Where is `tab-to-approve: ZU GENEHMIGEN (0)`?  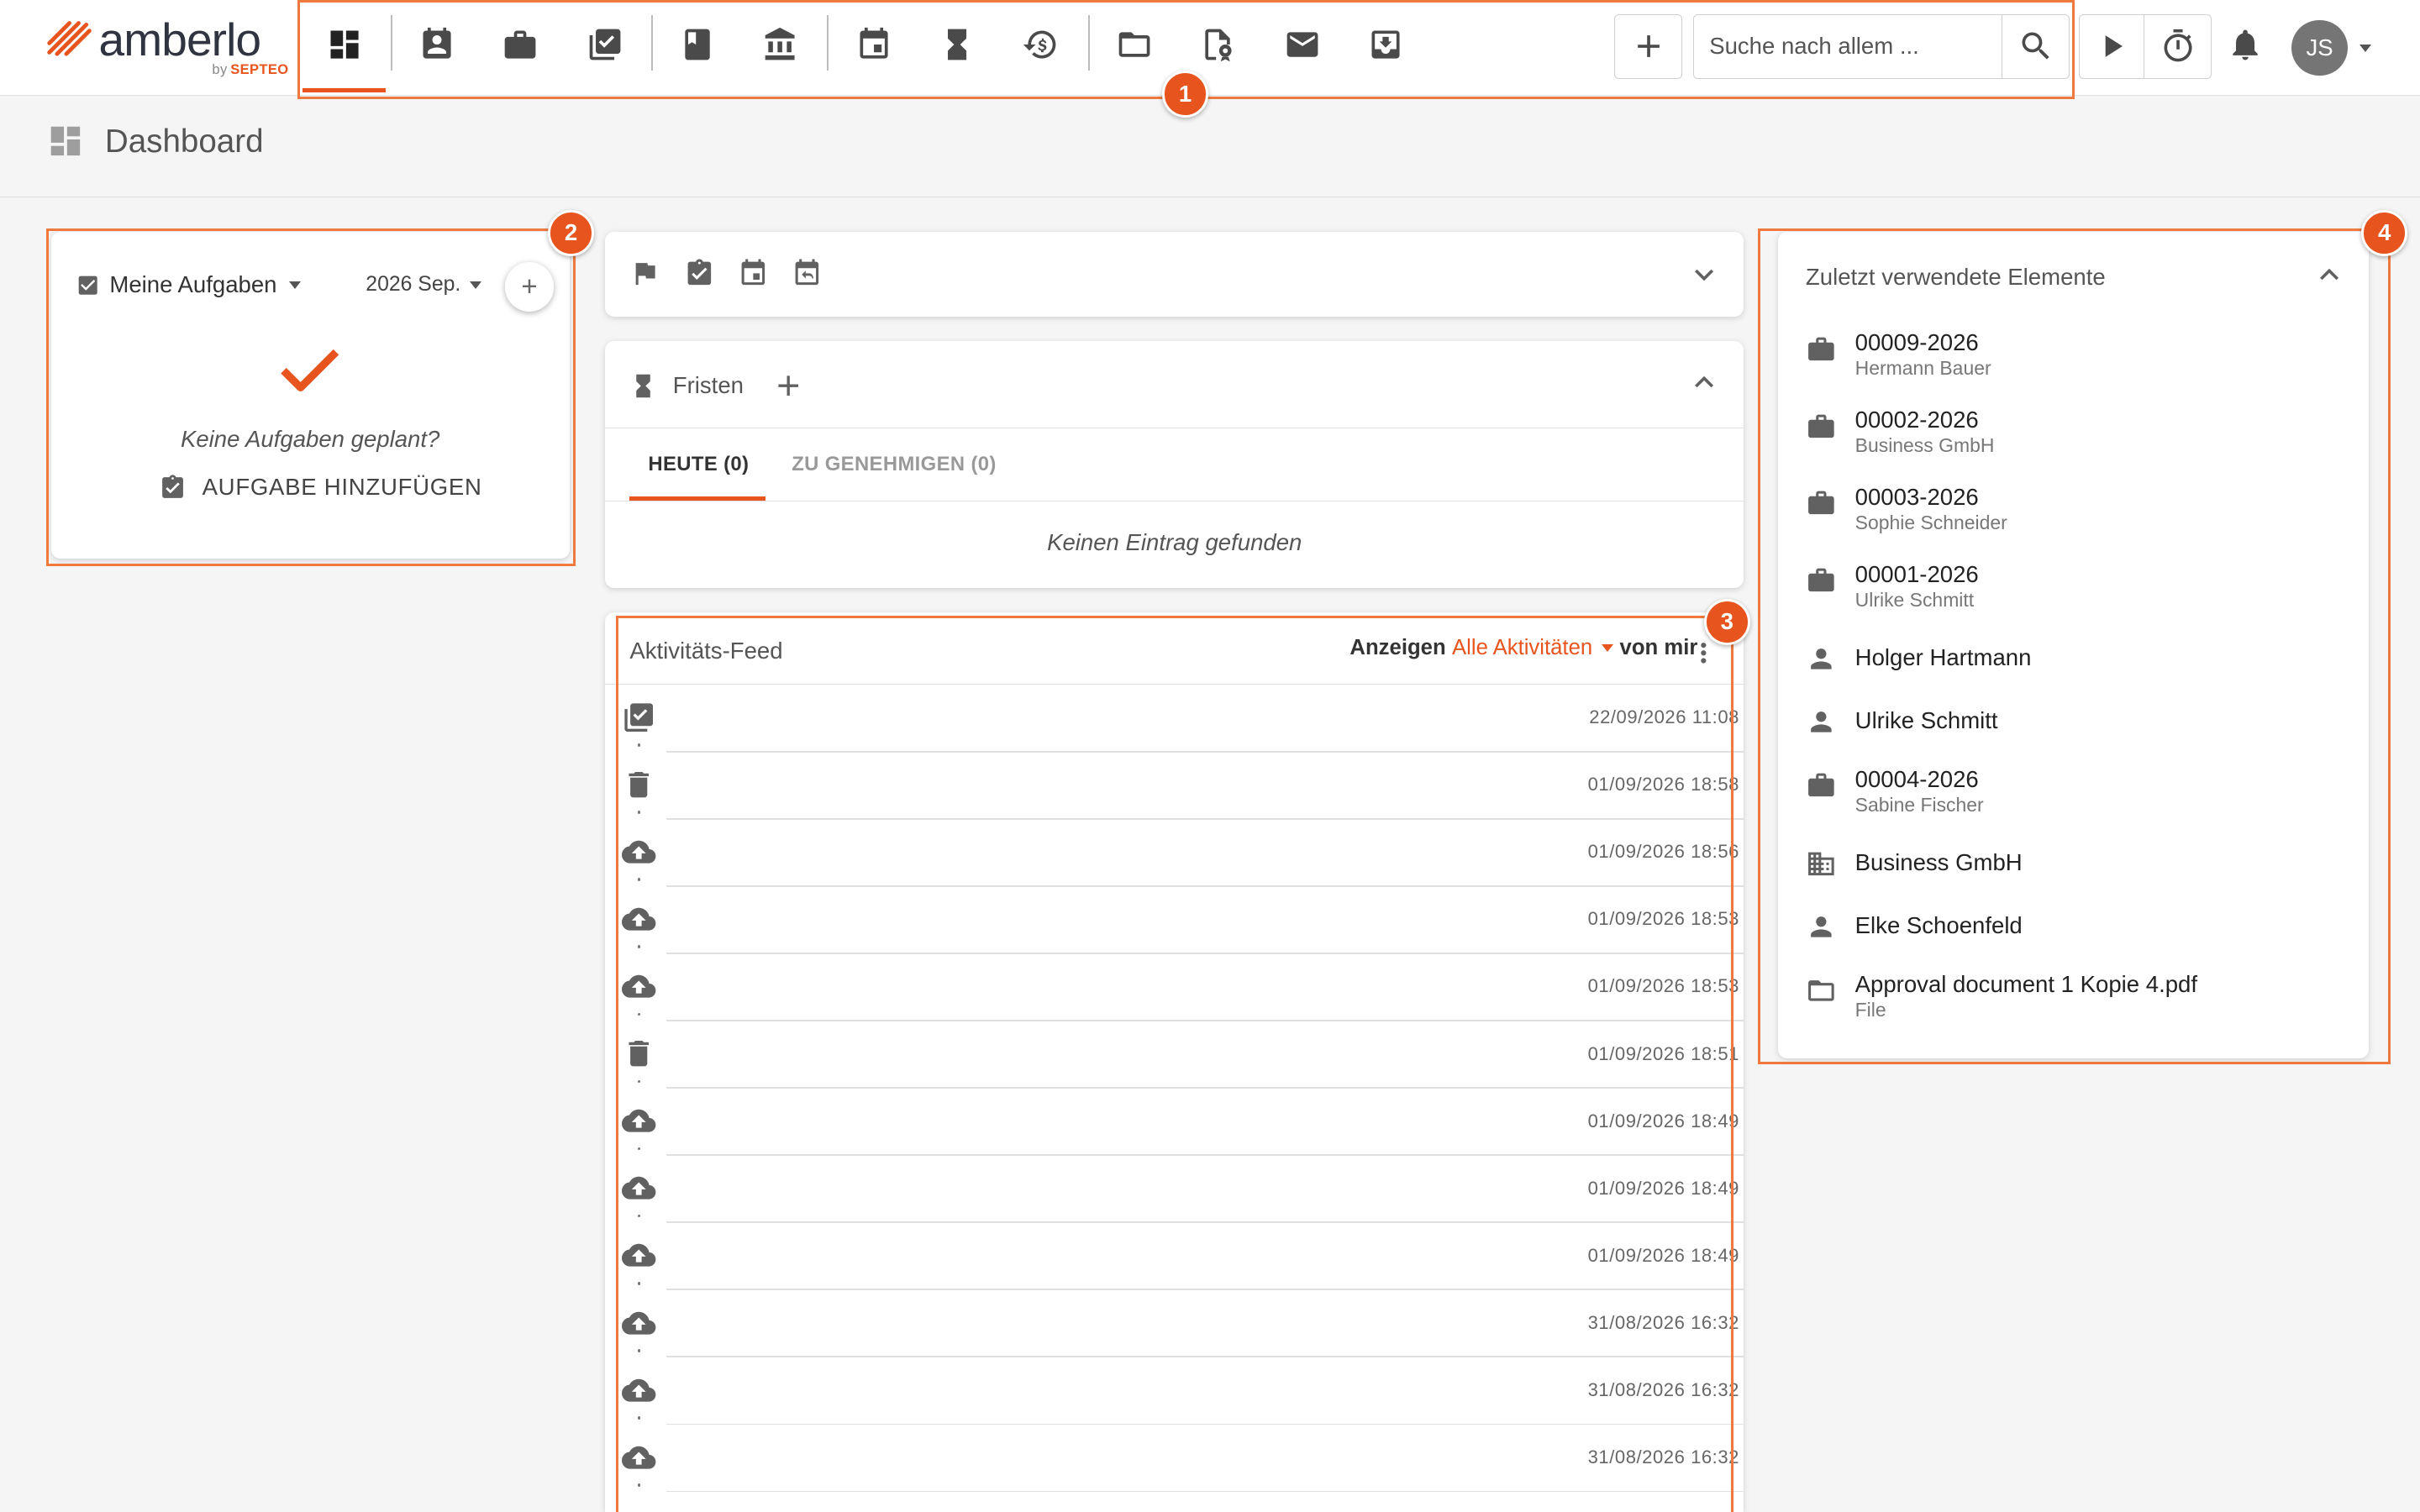 tab-to-approve: ZU GENEHMIGEN (0) is located at coordinates (895, 464).